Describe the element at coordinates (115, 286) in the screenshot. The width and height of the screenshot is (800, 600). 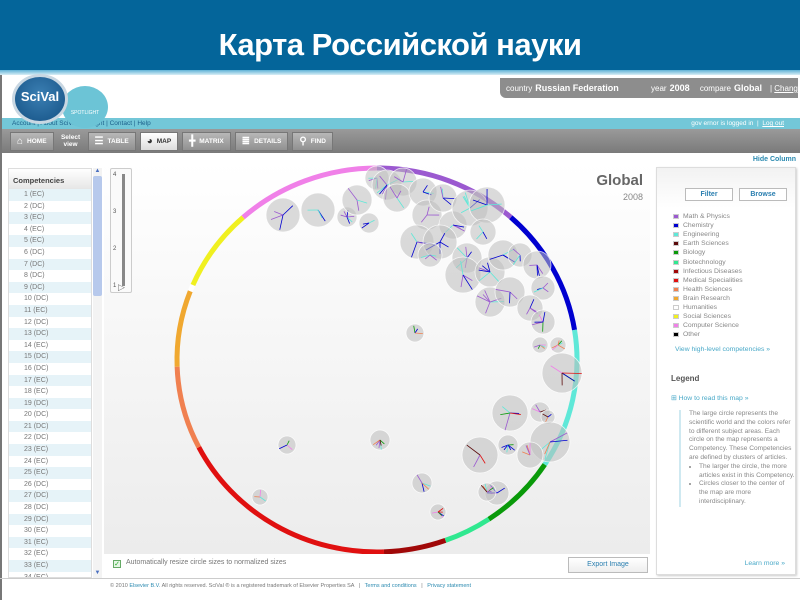
I see `slider-label: 1` at that location.